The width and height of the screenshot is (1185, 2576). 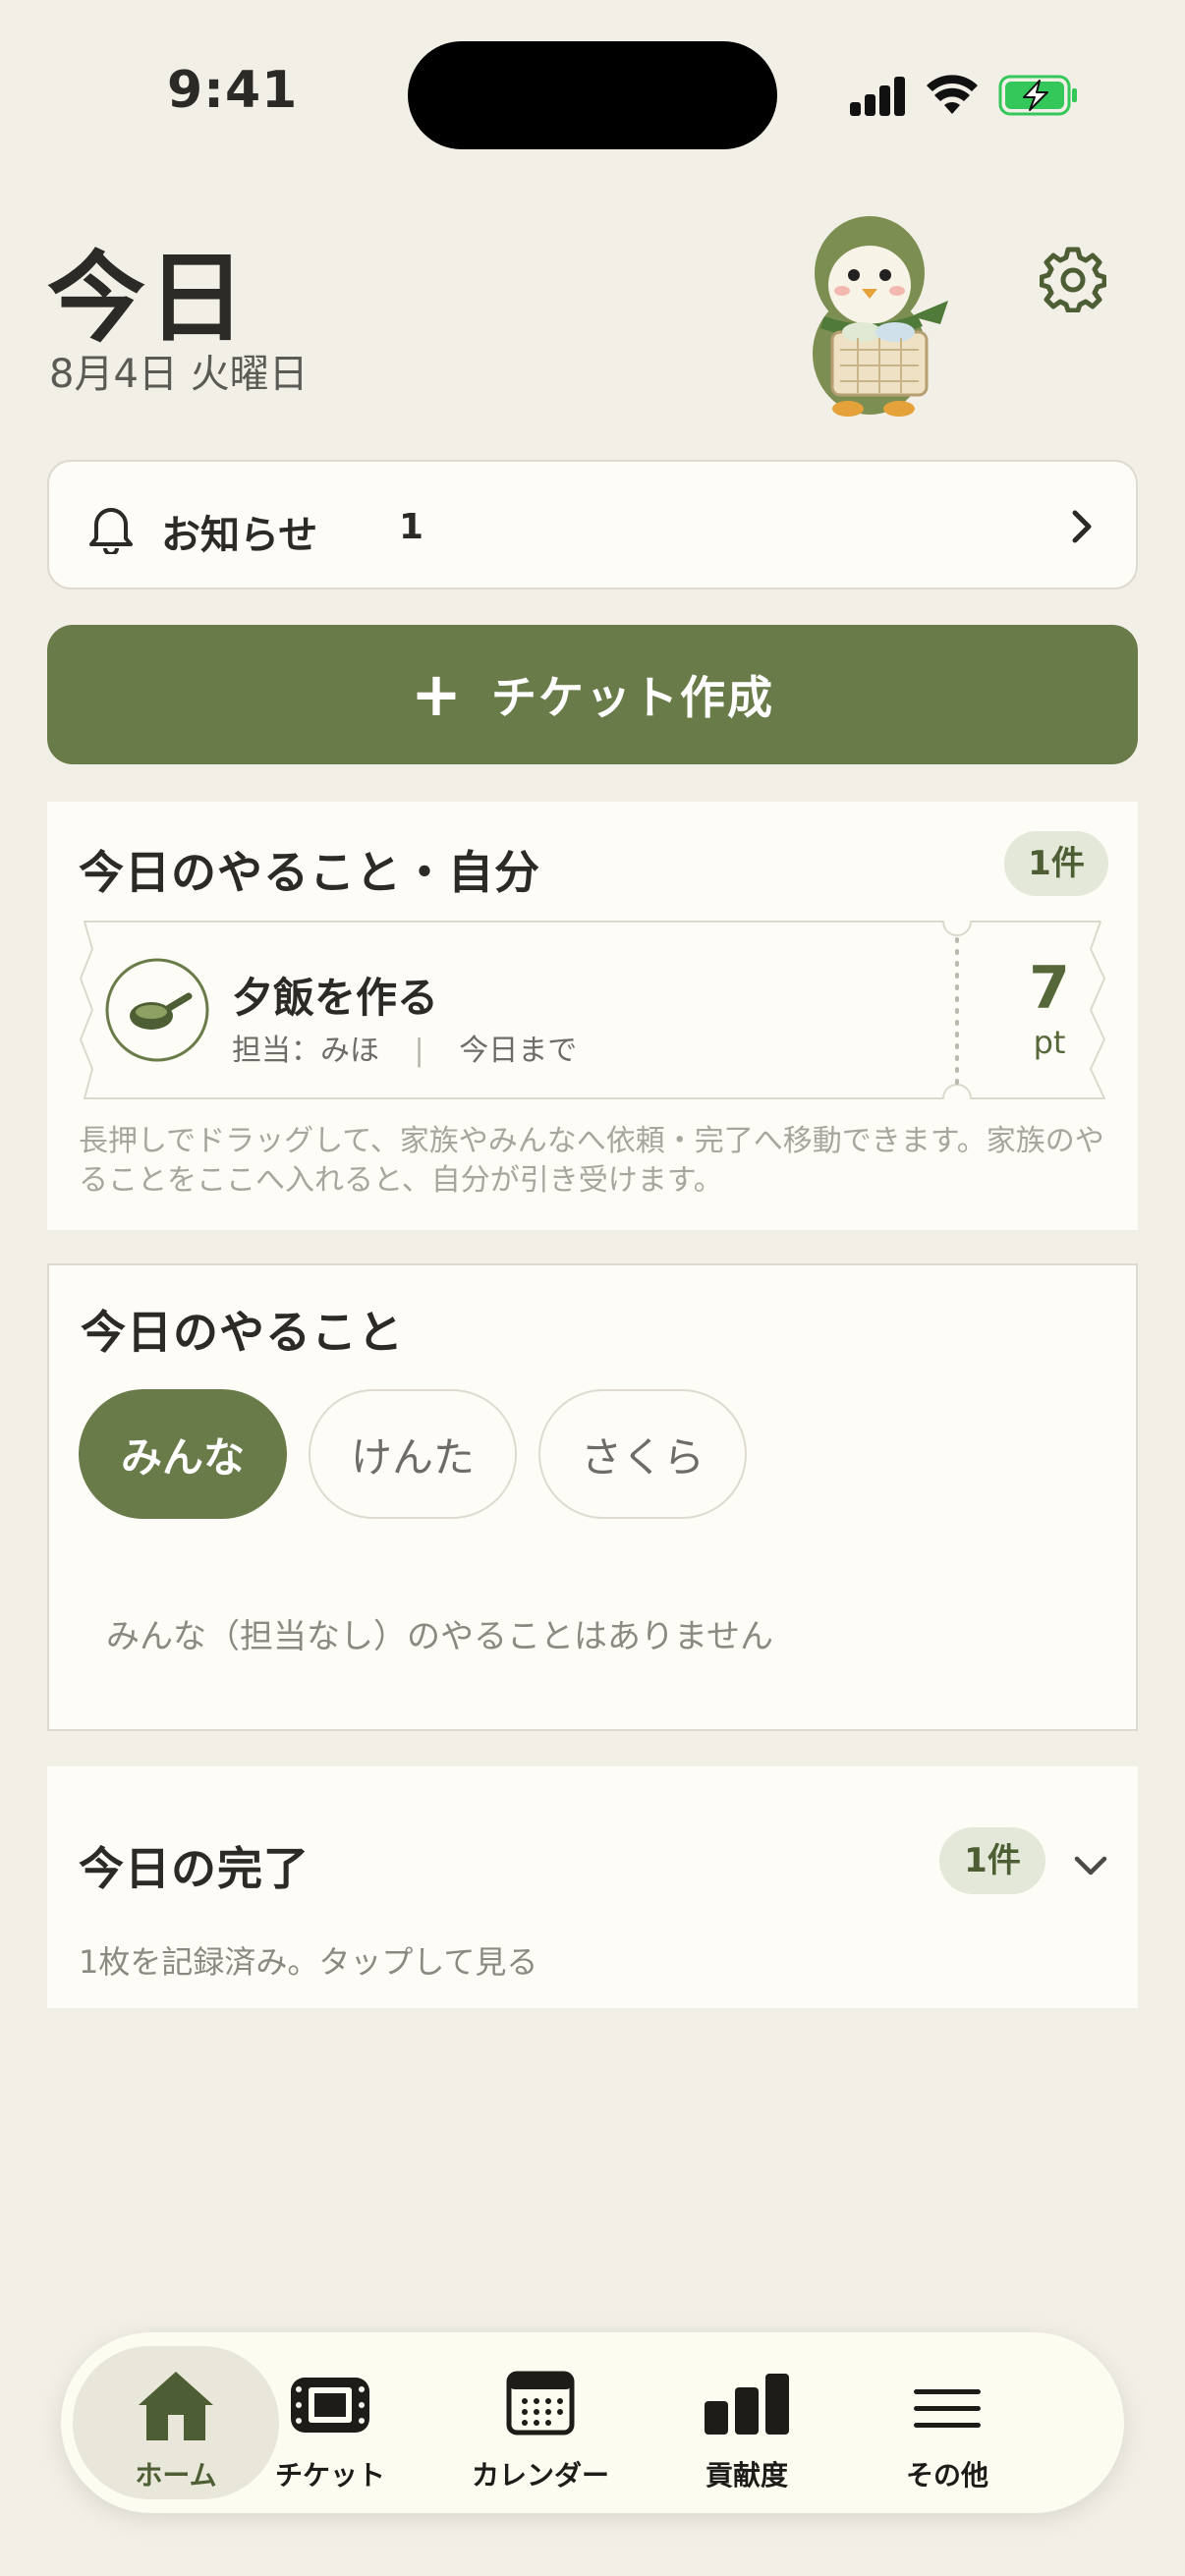 I want to click on home-icon, so click(x=176, y=2406).